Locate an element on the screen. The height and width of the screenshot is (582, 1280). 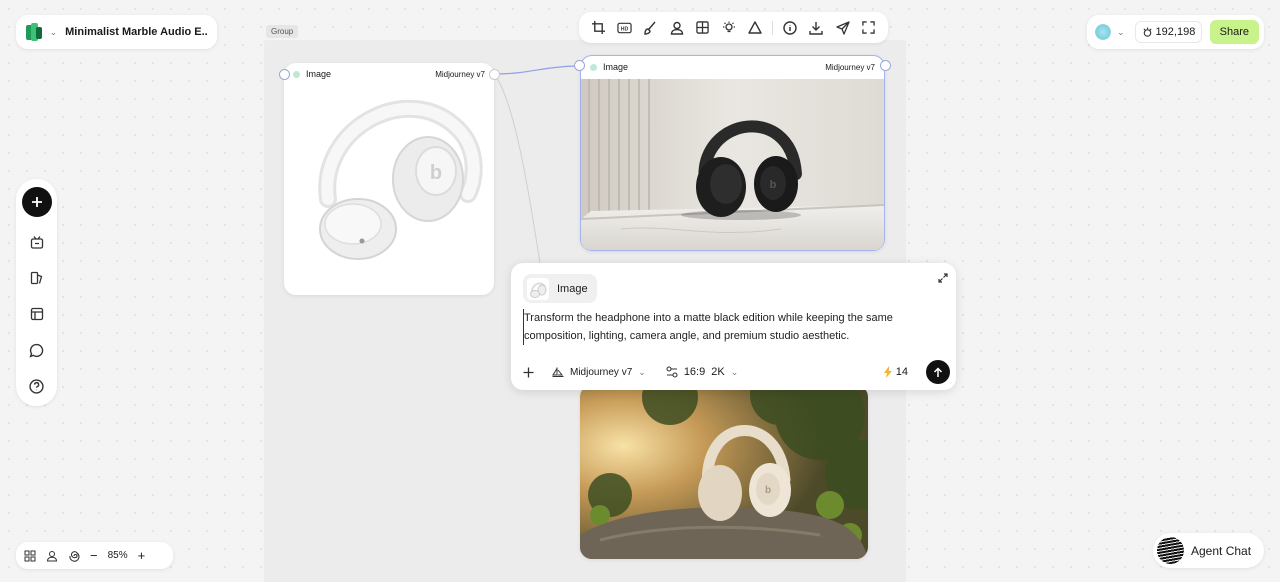
fullscreen-icon is located at coordinates (869, 28).